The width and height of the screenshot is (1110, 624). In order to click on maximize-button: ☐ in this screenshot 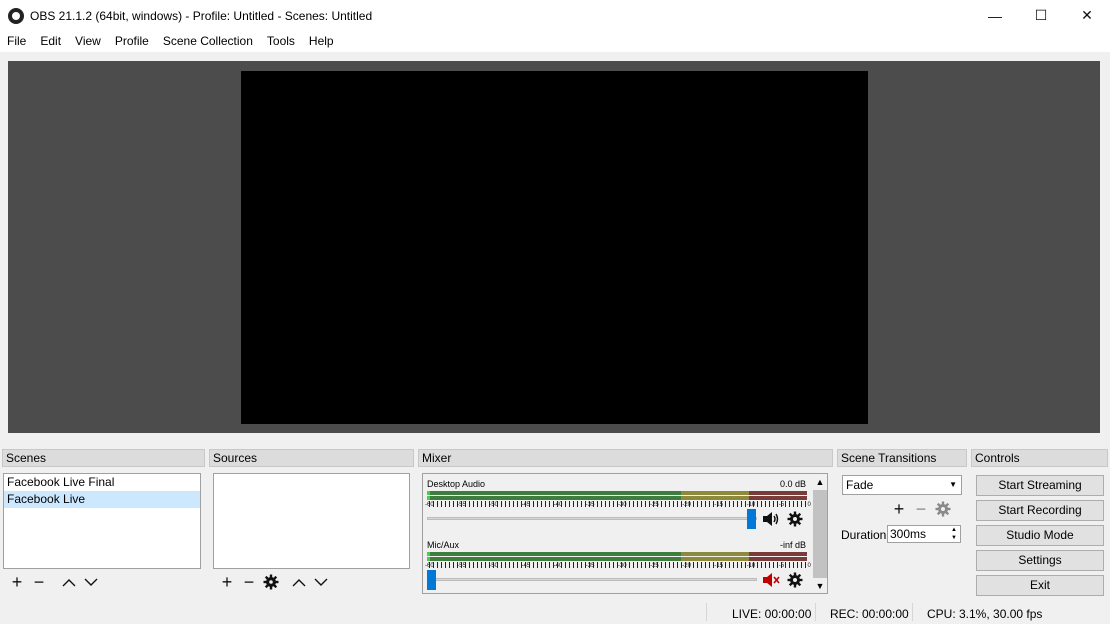, I will do `click(1041, 15)`.